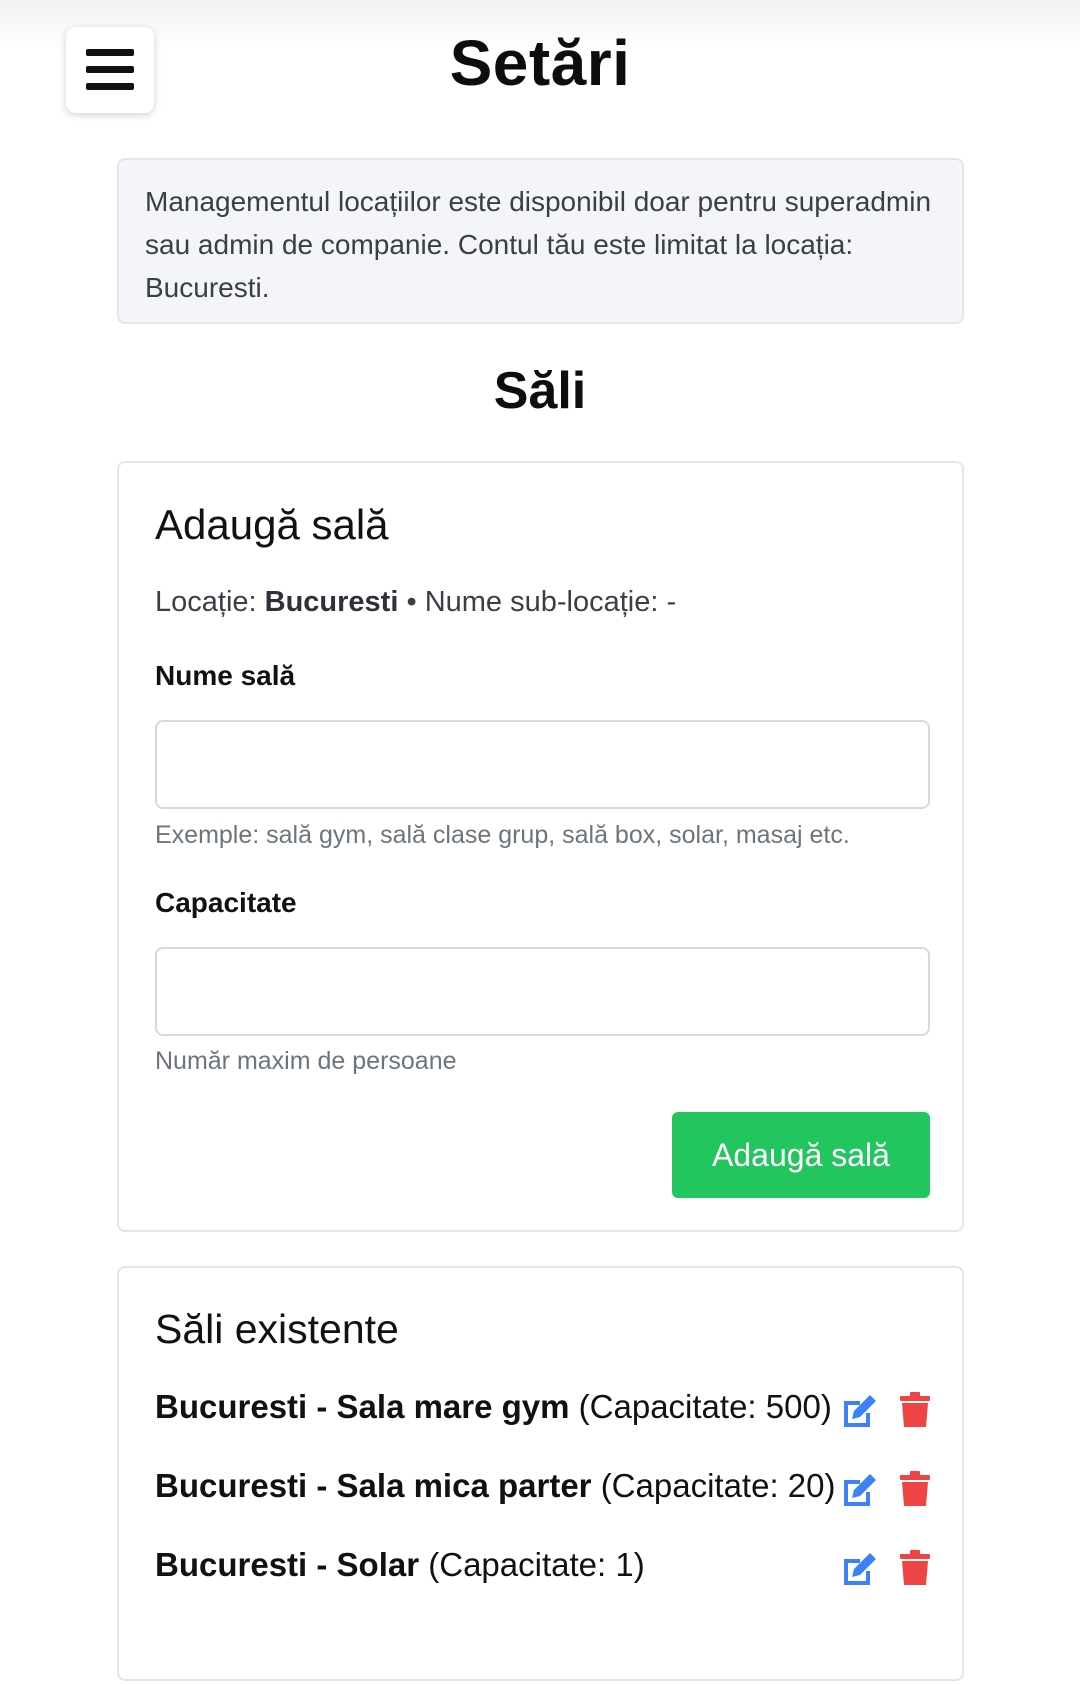 The width and height of the screenshot is (1080, 1686). I want to click on top-bar: Setări, so click(540, 70).